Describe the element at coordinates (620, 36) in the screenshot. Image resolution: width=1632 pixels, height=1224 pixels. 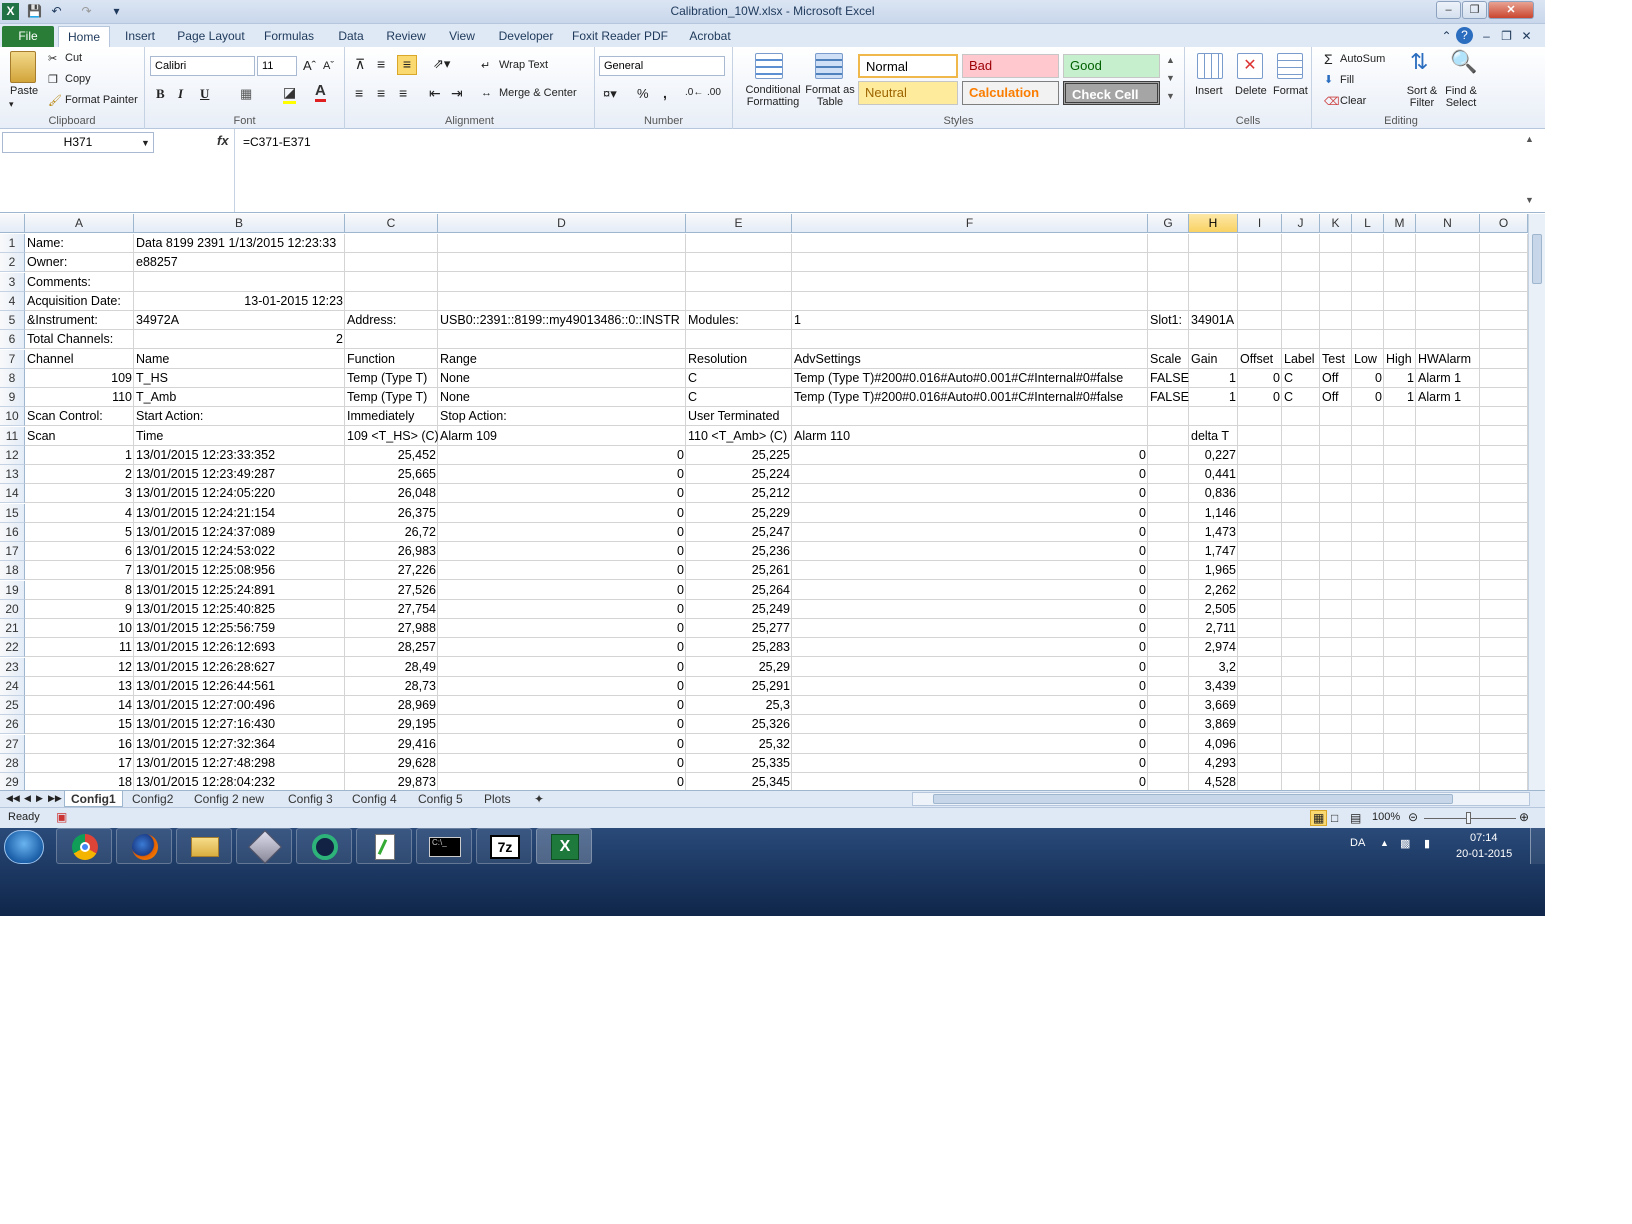
I see `tab-foxit: Foxit Reader PDF` at that location.